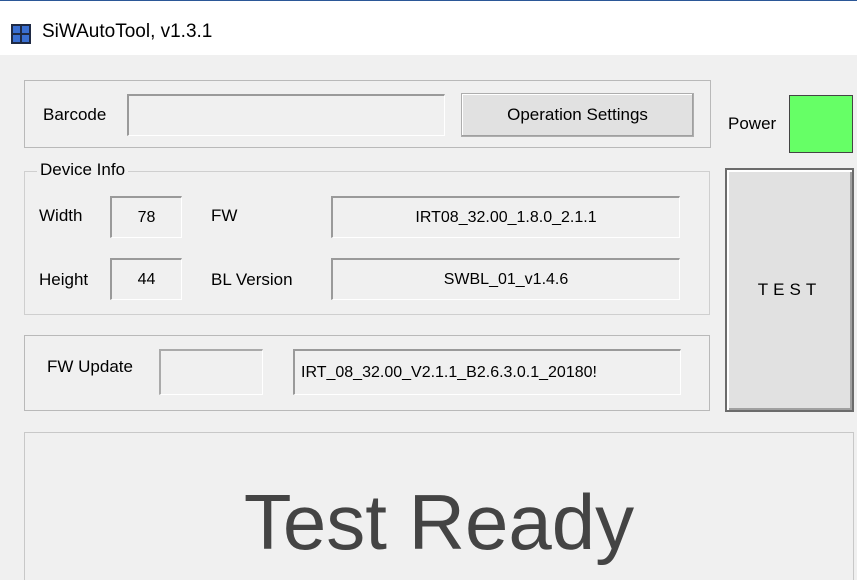  I want to click on power-indicator, so click(821, 124).